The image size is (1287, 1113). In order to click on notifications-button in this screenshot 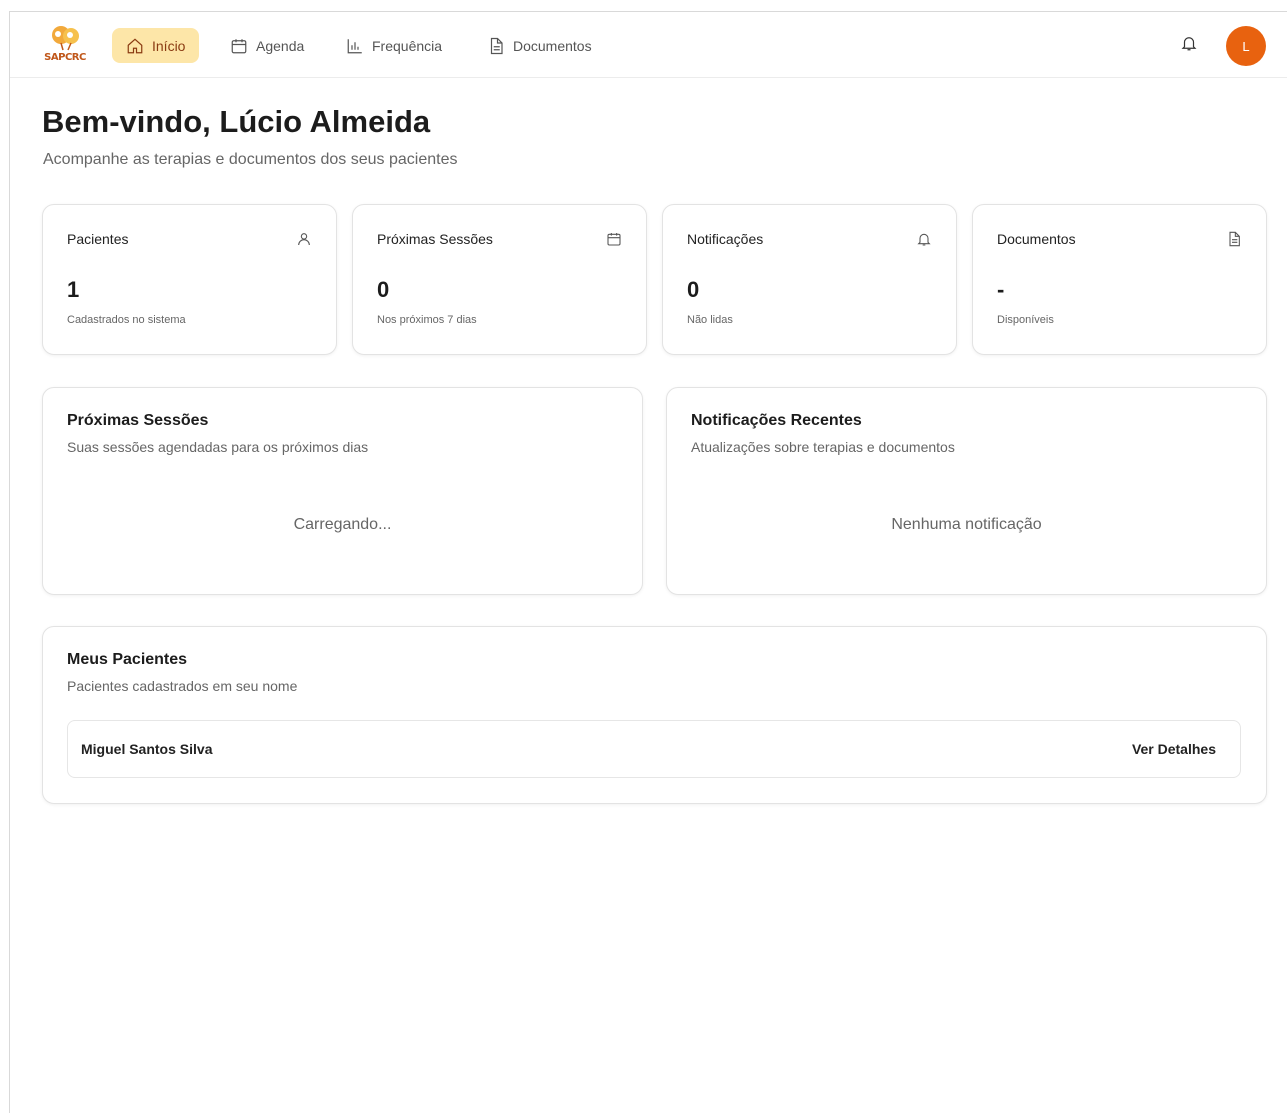, I will do `click(1191, 45)`.